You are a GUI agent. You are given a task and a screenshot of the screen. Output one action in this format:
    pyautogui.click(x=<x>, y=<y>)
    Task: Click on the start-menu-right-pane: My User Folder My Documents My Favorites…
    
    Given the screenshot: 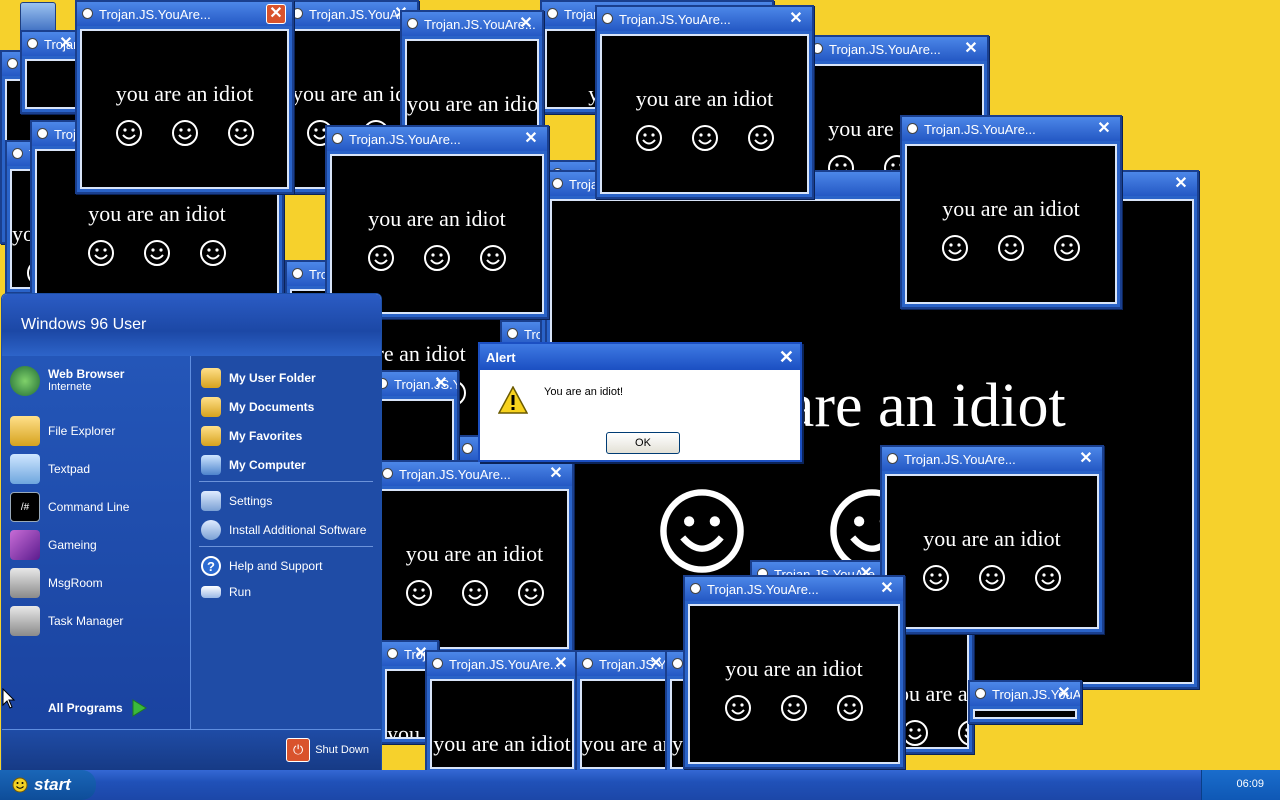 What is the action you would take?
    pyautogui.click(x=285, y=543)
    